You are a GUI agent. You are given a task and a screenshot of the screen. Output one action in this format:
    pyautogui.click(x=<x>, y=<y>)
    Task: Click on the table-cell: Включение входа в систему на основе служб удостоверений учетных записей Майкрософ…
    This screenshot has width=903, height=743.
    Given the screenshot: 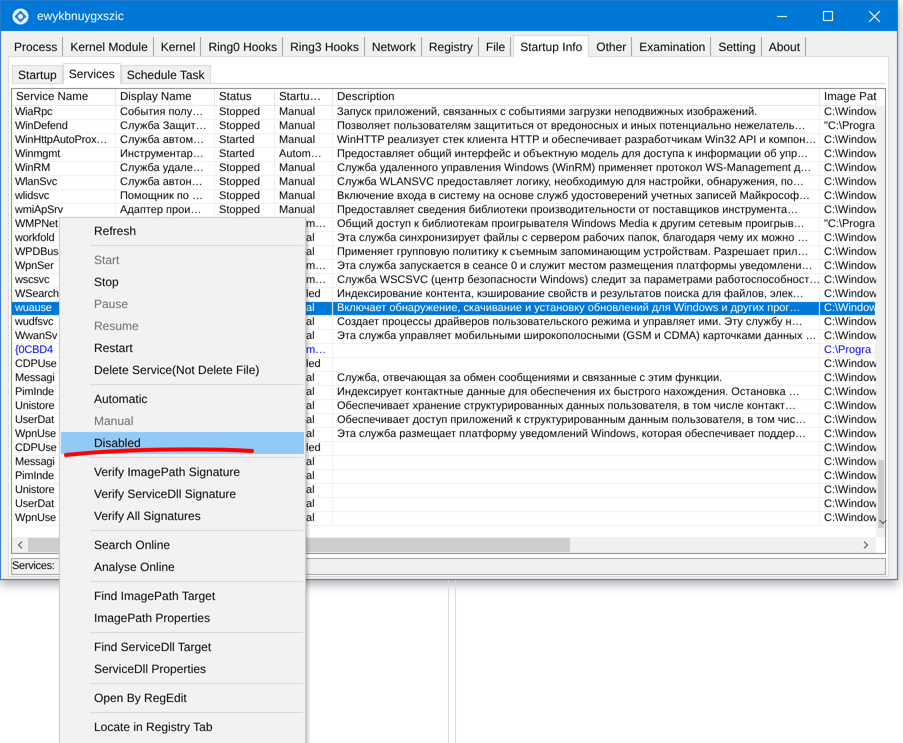 What is the action you would take?
    pyautogui.click(x=573, y=196)
    